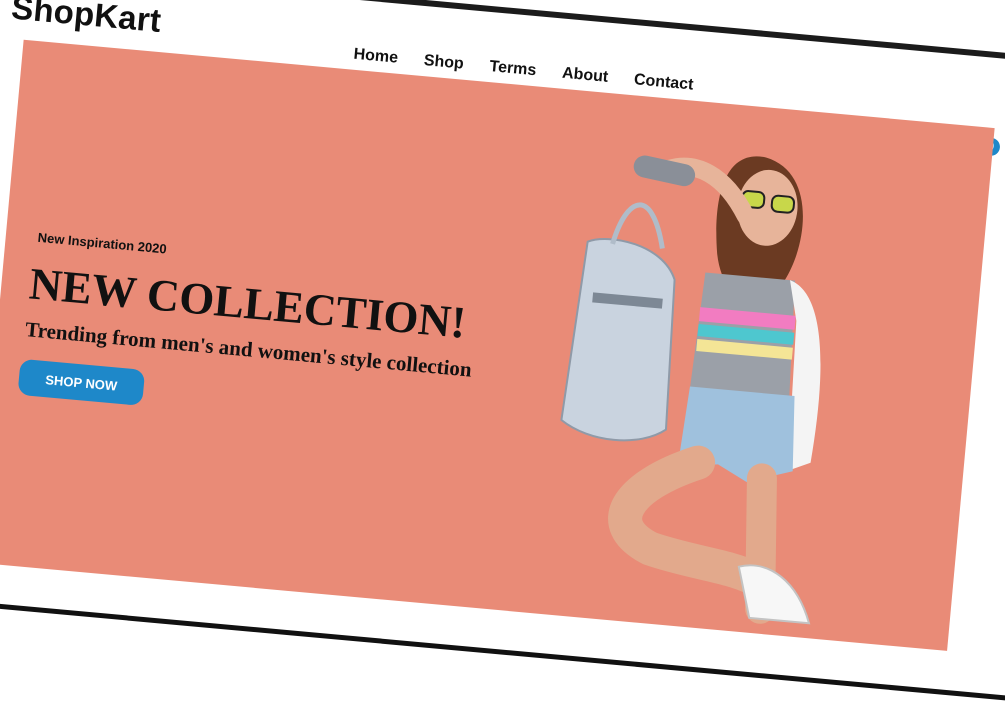  I want to click on shop-now-button: SHOP NOW, so click(81, 382).